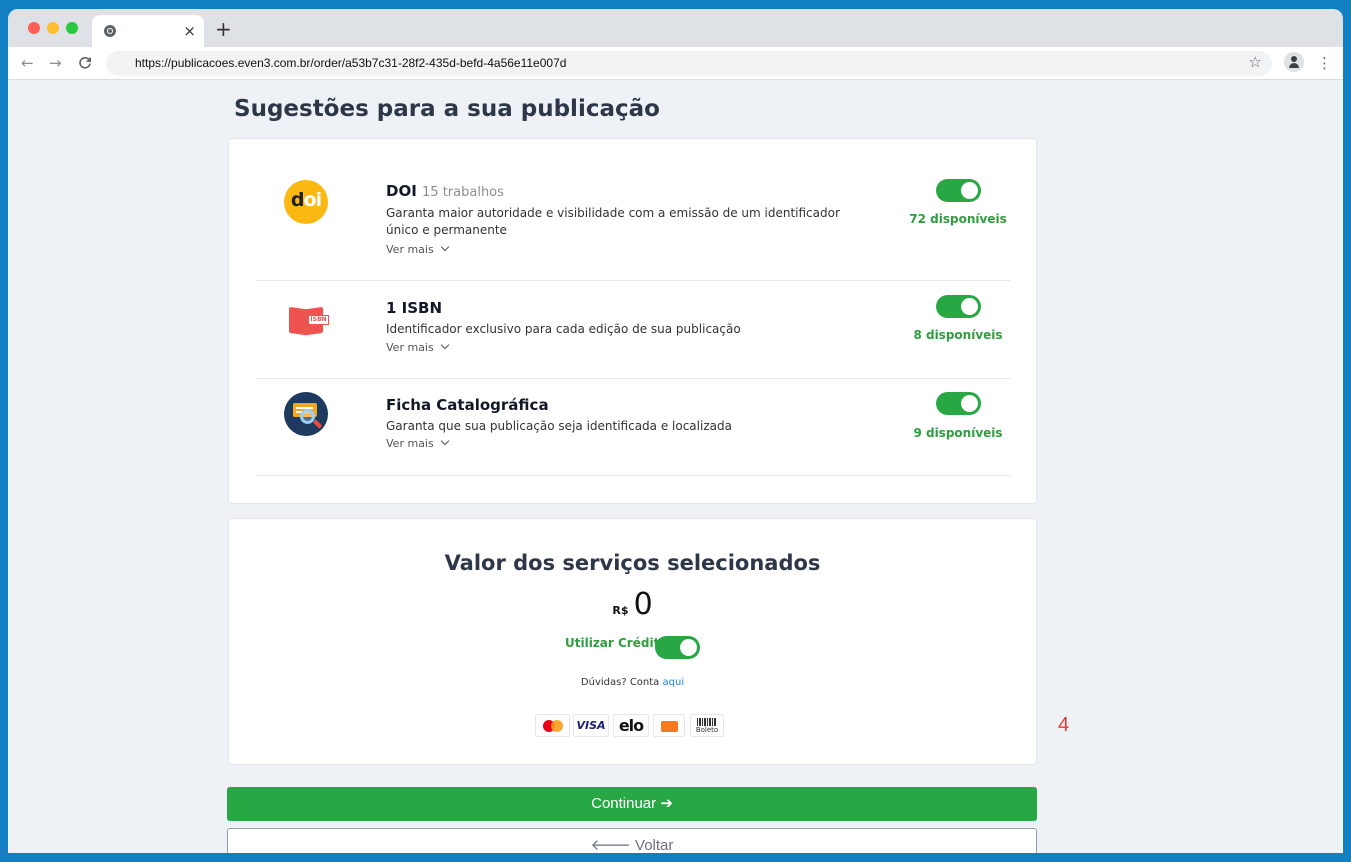  I want to click on doi-toggle, so click(958, 190).